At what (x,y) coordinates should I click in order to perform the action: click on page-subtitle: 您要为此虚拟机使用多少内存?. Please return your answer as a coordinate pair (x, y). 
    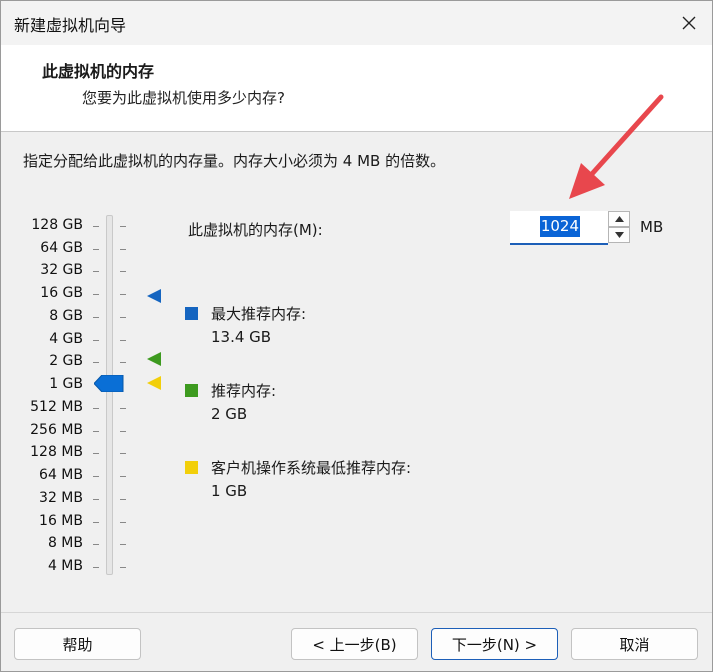
    Looking at the image, I should click on (183, 98).